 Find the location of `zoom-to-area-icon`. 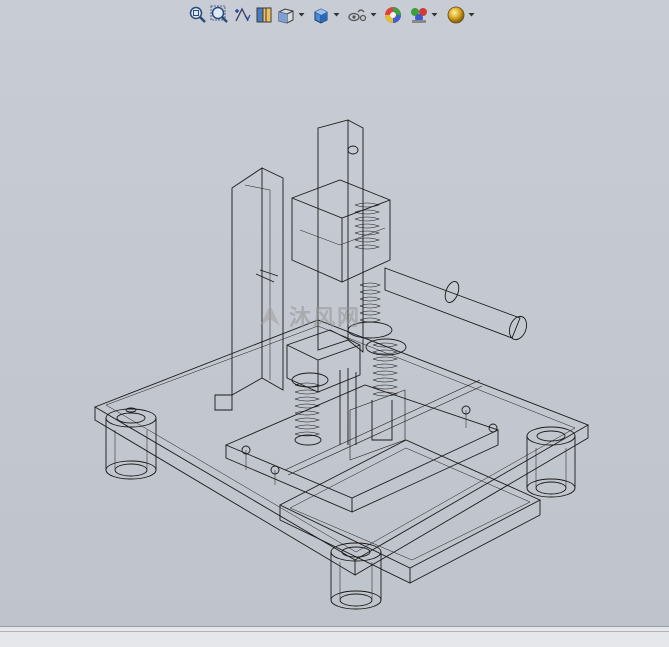

zoom-to-area-icon is located at coordinates (219, 14).